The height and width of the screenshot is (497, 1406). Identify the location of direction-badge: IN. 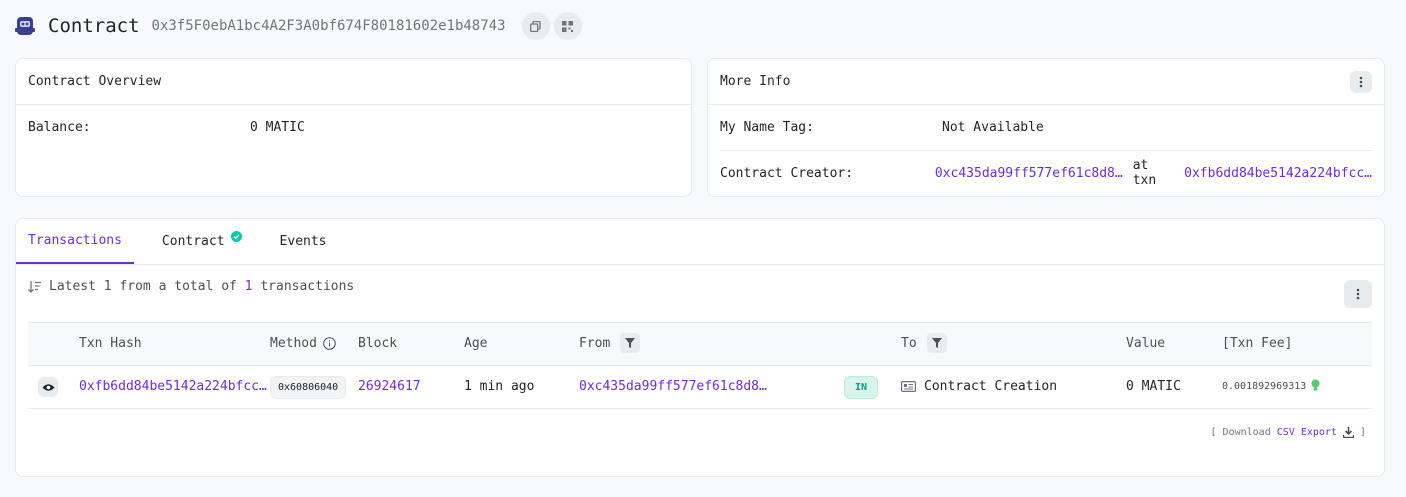
(861, 387).